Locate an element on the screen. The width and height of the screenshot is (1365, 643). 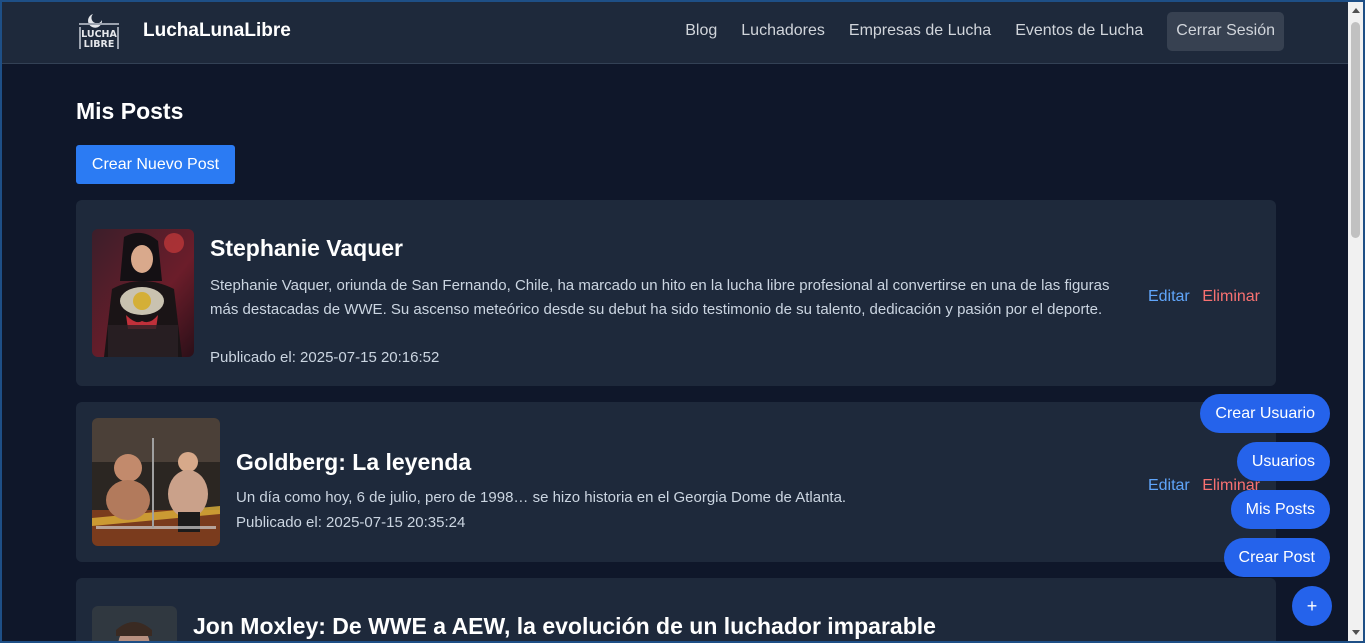
nav-eventos: Eventos de Lucha is located at coordinates (1079, 31).